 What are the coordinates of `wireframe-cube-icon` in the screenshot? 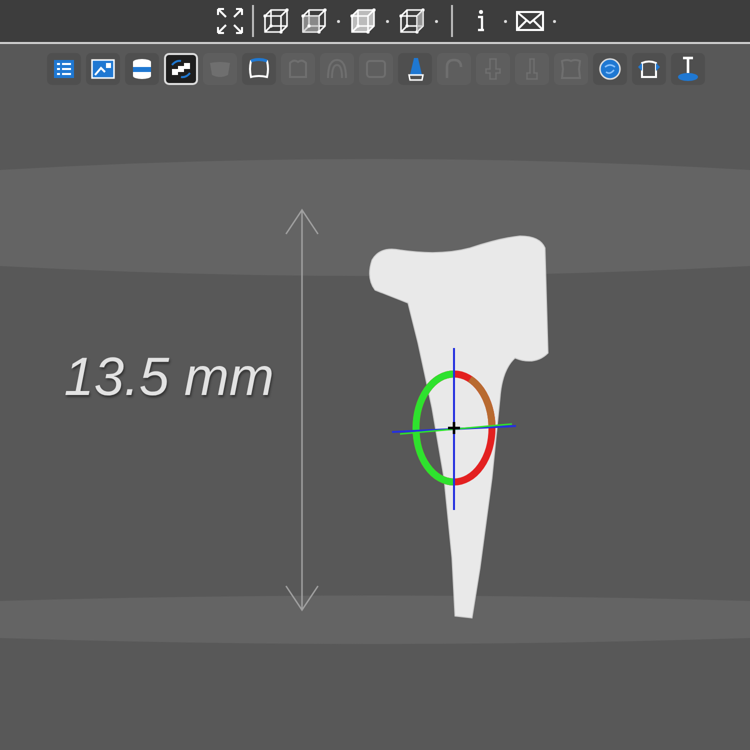 It's located at (275, 21).